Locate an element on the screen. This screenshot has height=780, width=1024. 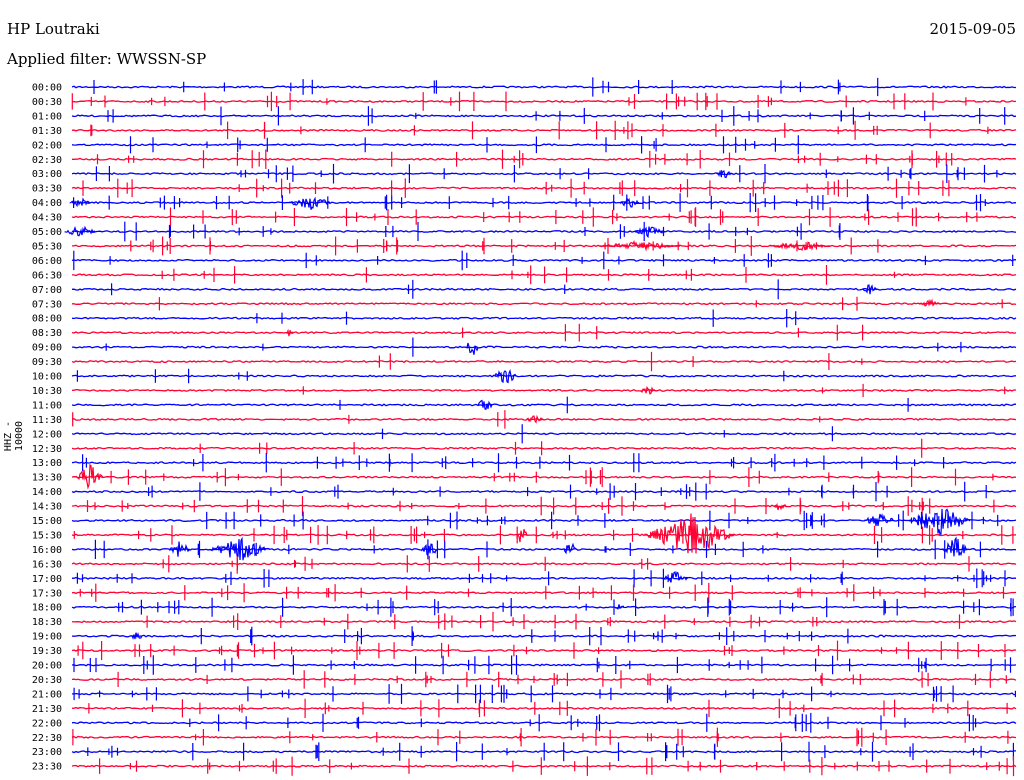
row-time-label: 09:30 is located at coordinates (47, 362).